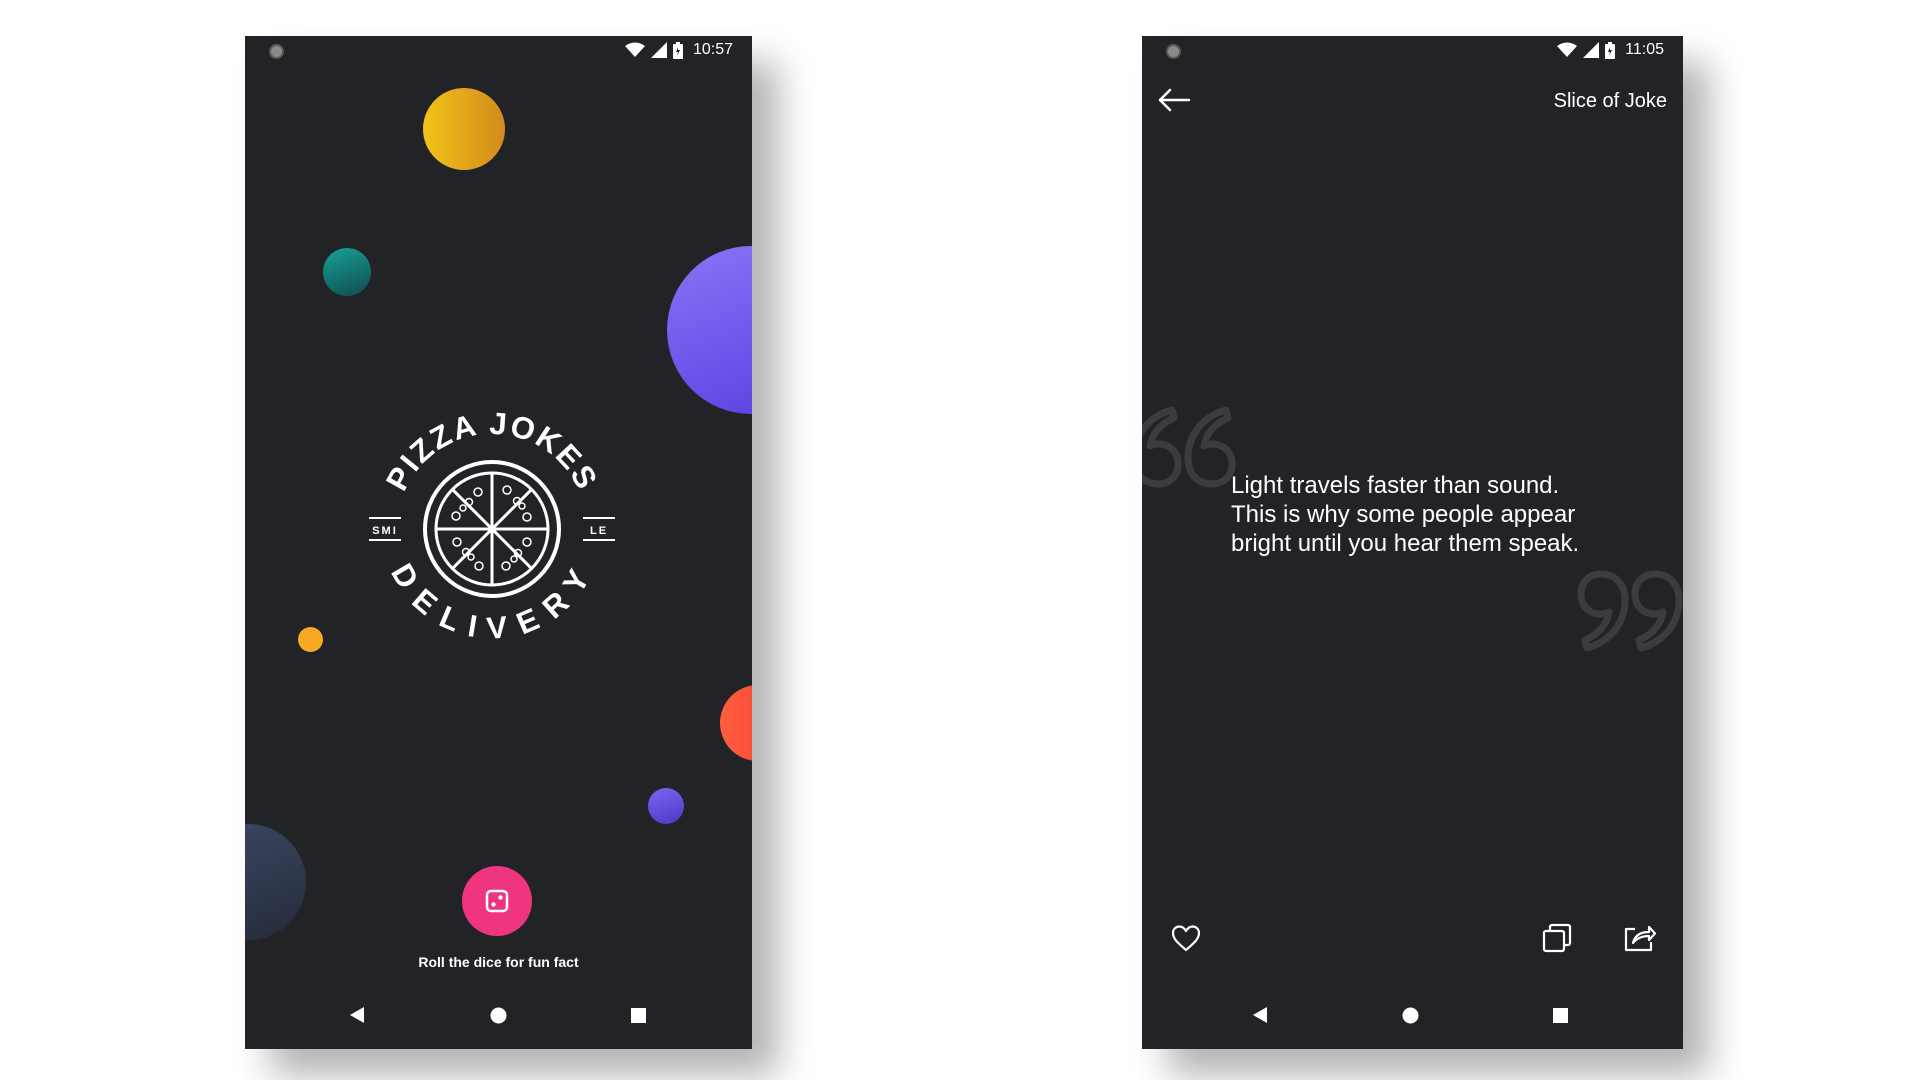  I want to click on blob-orange, so click(310, 639).